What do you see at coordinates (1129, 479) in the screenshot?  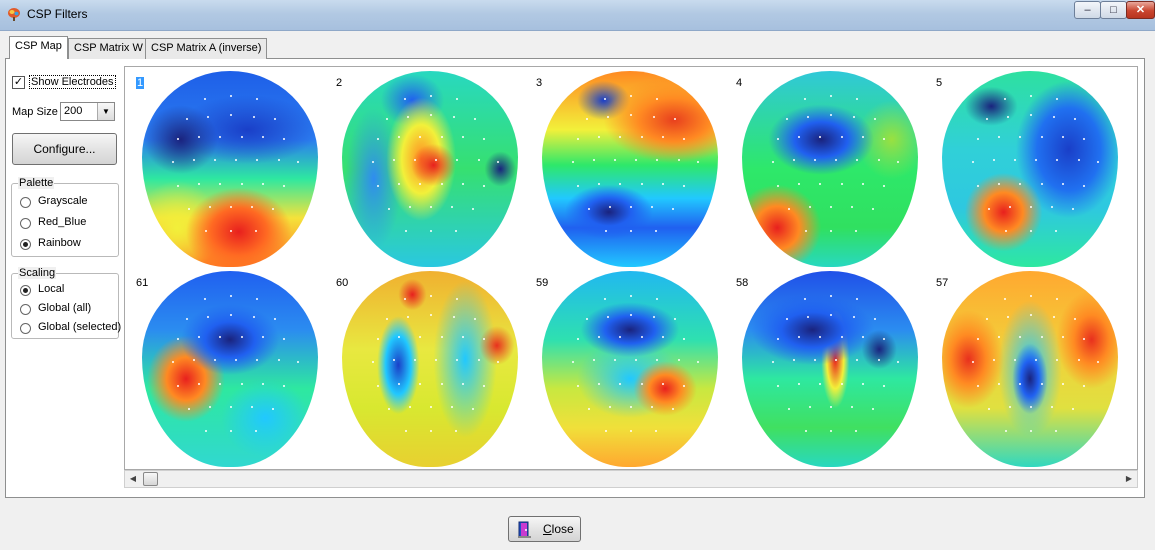 I see `scroll-right-arrow-icon: ▶` at bounding box center [1129, 479].